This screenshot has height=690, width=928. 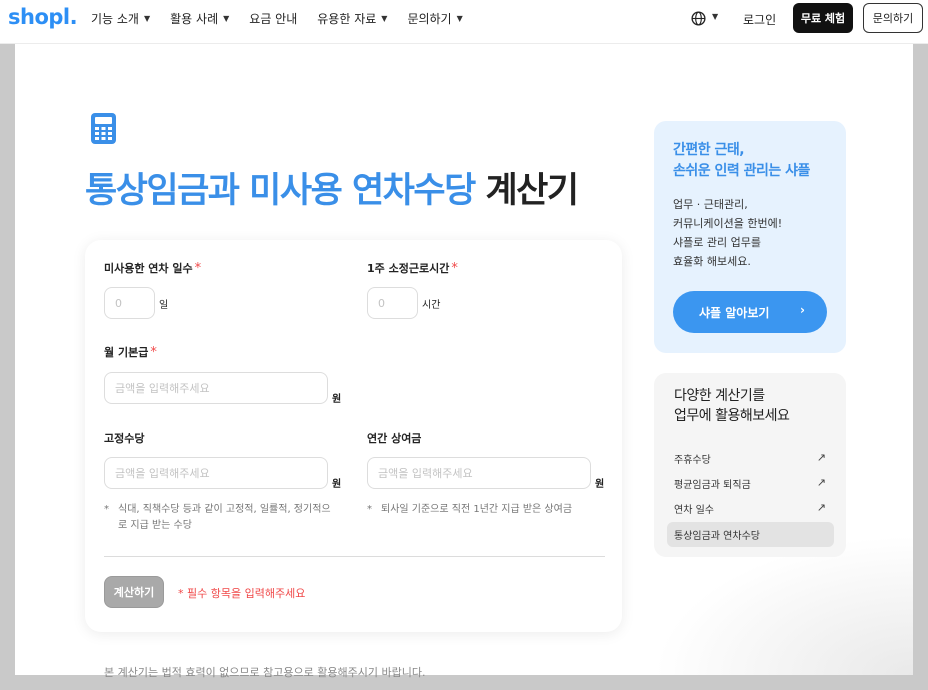 I want to click on globe-icon, so click(x=698, y=18).